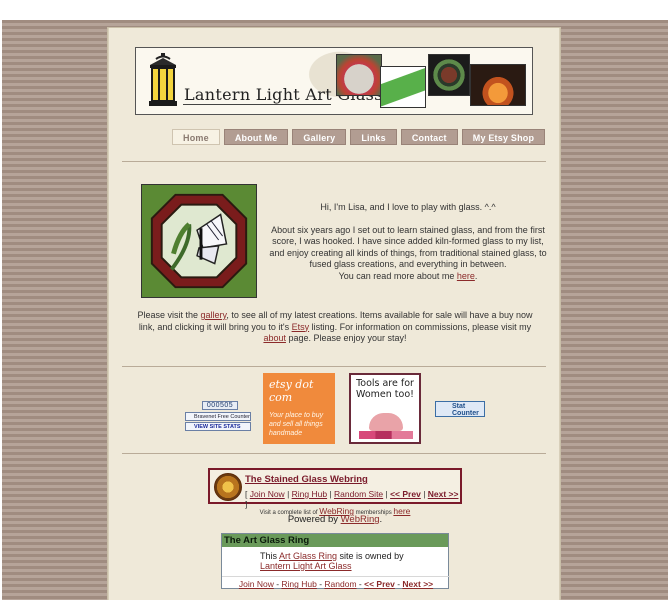 Image resolution: width=670 pixels, height=600 pixels. Describe the element at coordinates (381, 519) in the screenshot. I see `powered-suffix: .` at that location.